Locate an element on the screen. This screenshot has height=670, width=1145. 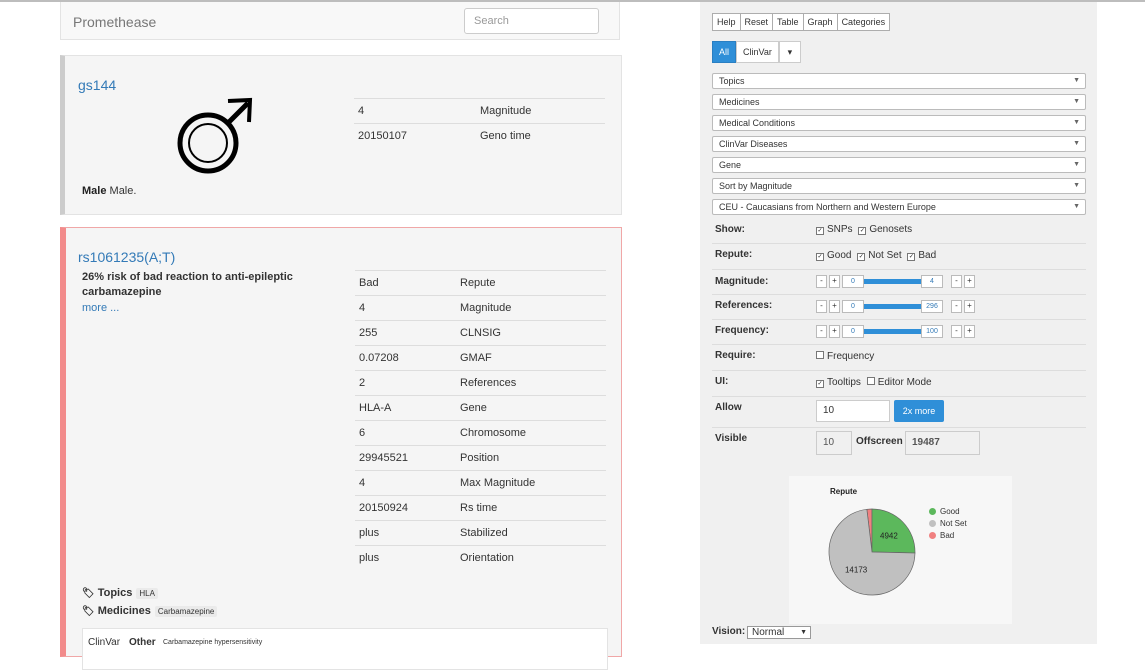
clinvar-button: ClinVar is located at coordinates (757, 52).